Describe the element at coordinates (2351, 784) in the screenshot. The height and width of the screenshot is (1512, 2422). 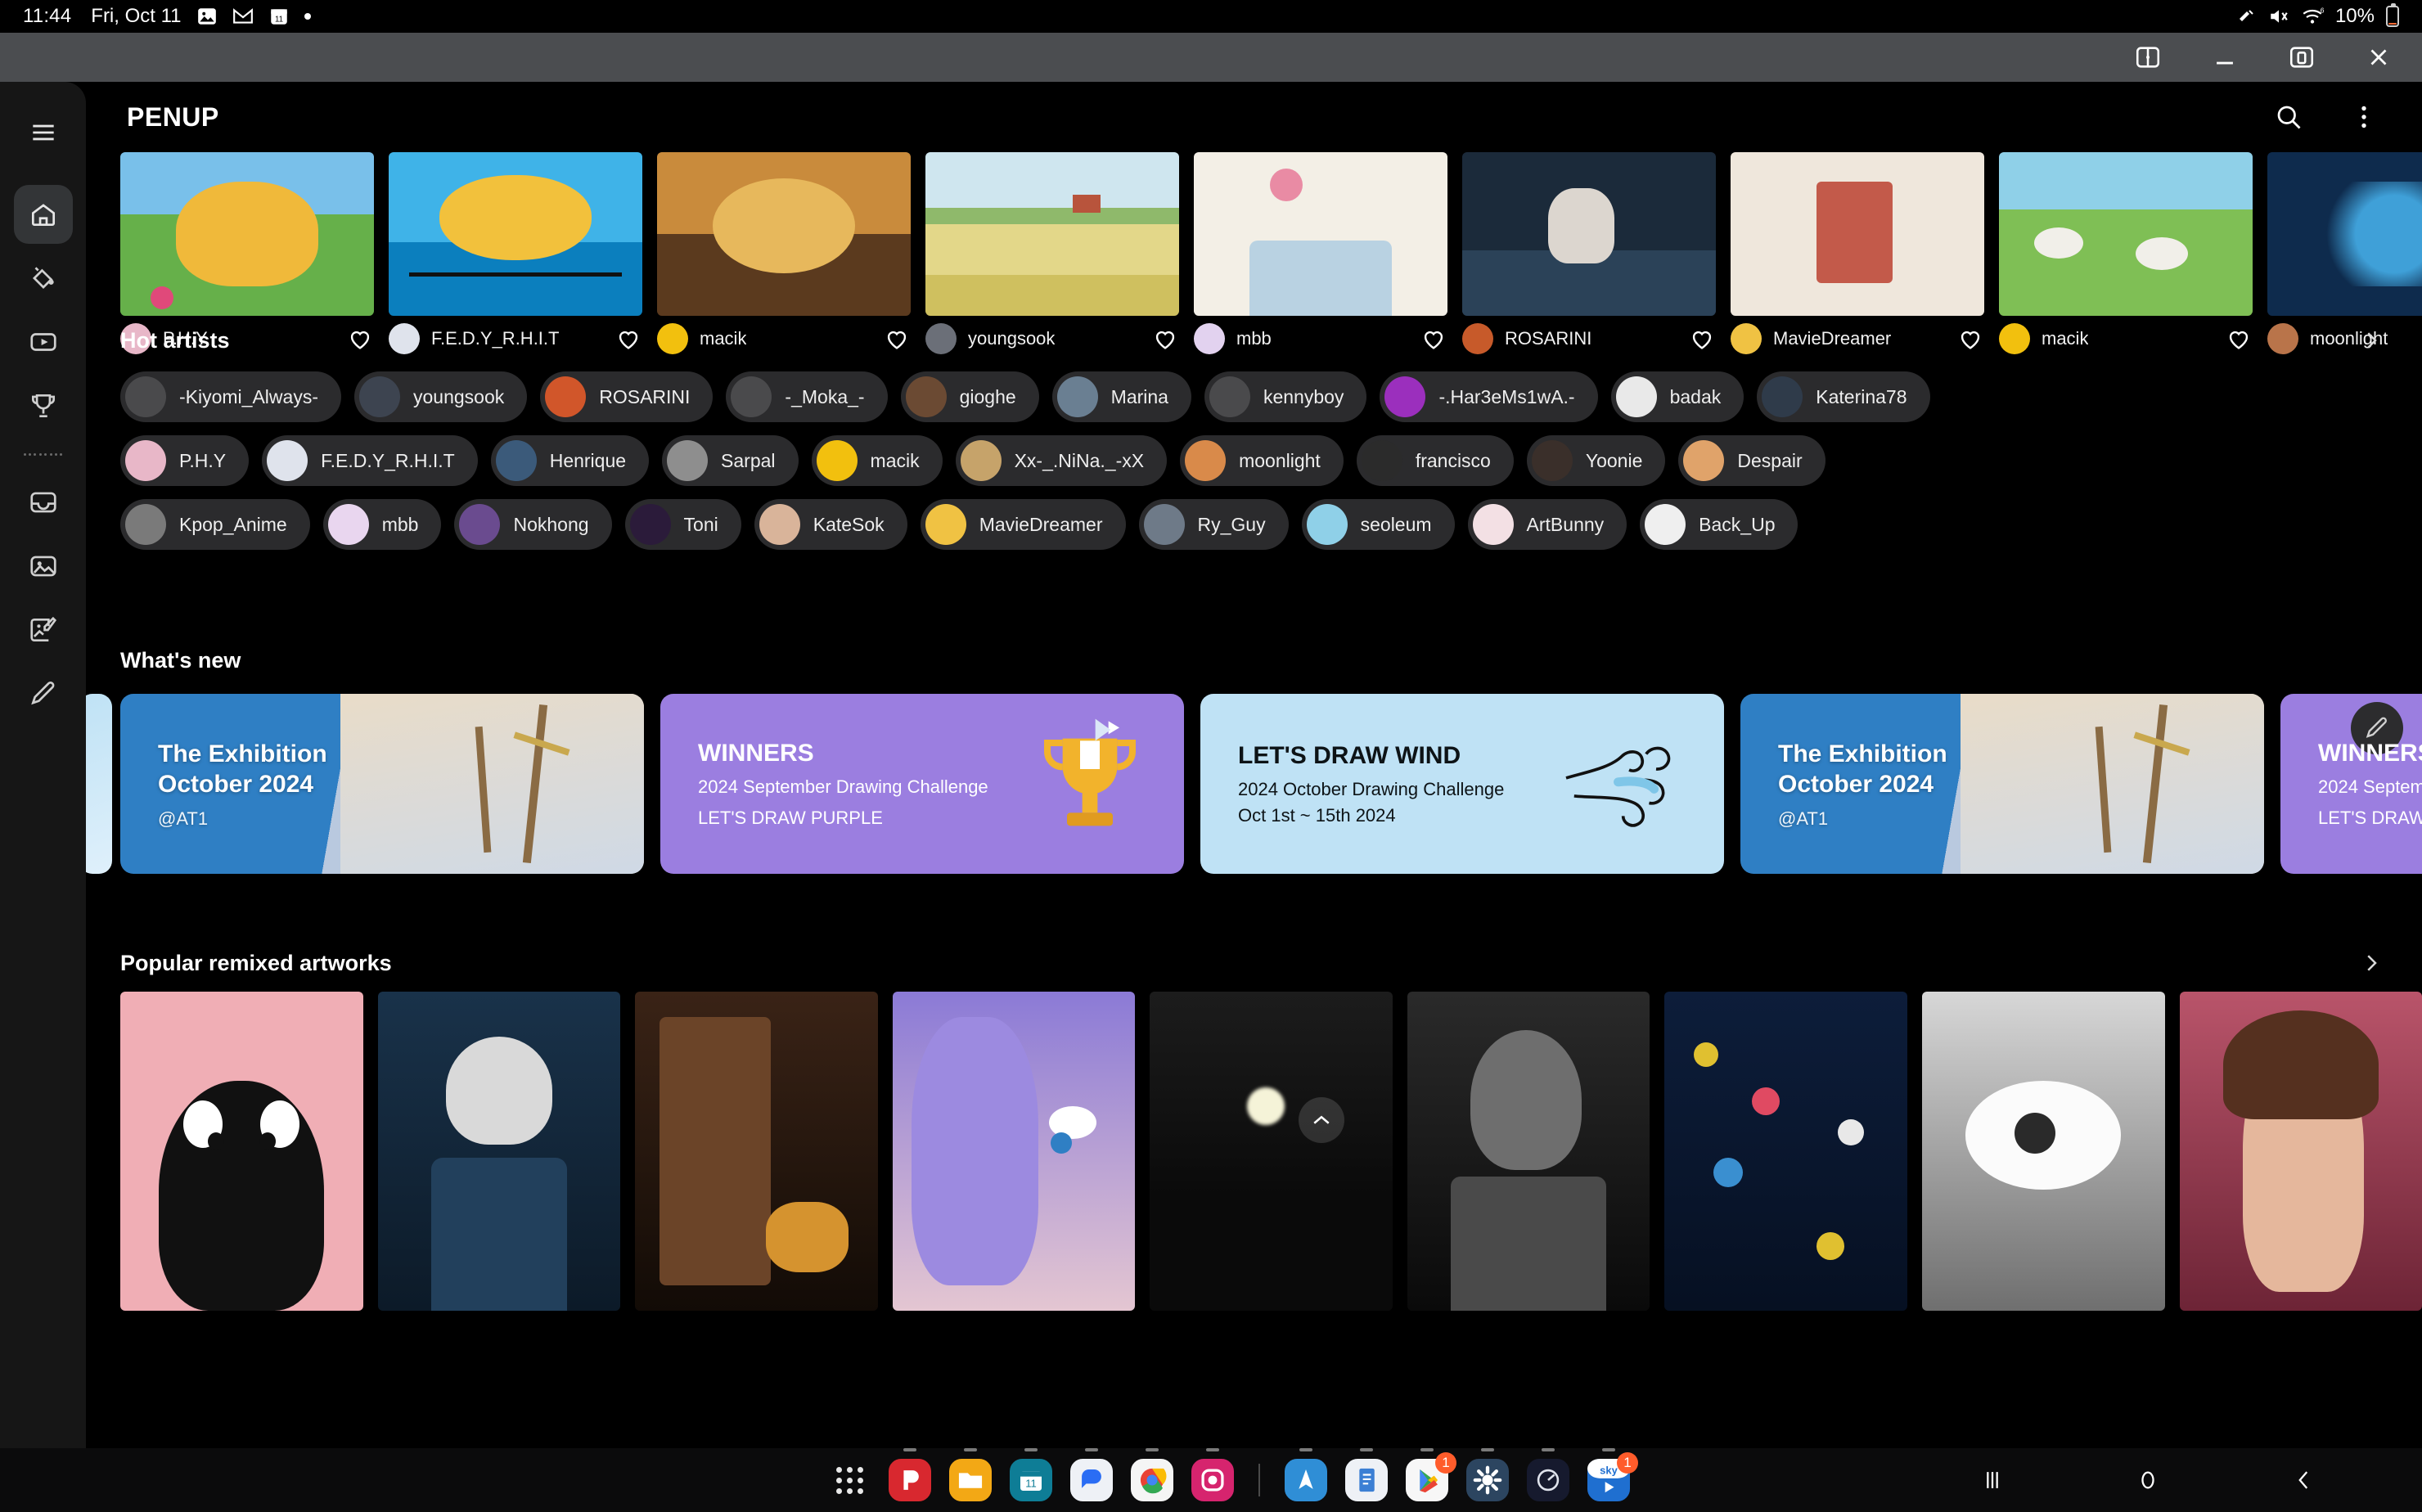
I see `whats-new-card: WINNERS 2024 September LET'S DRAW` at that location.